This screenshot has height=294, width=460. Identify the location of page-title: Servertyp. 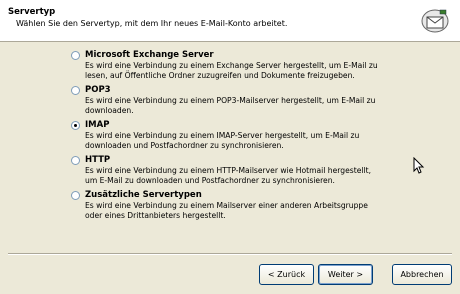
(32, 12).